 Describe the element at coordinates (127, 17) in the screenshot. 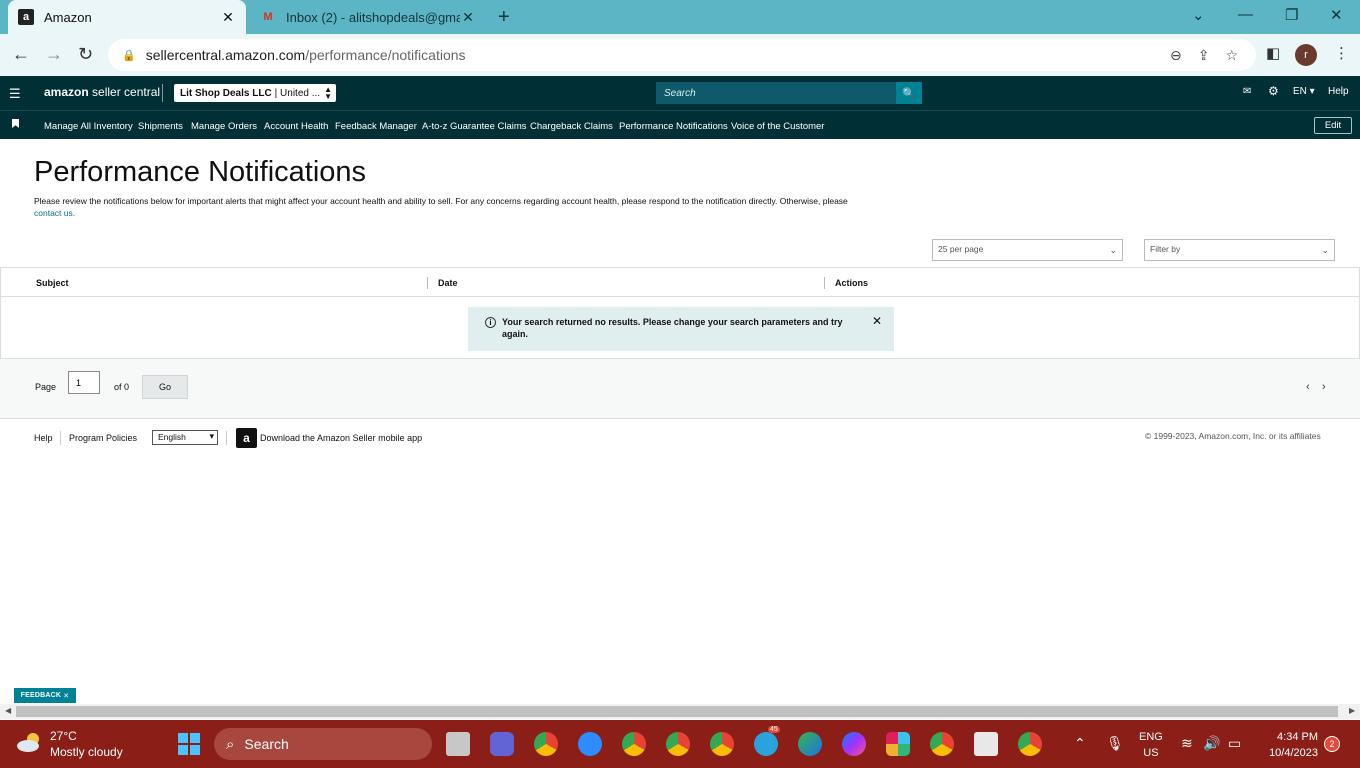

I see `tab-amazon: a Amazon ✕` at that location.